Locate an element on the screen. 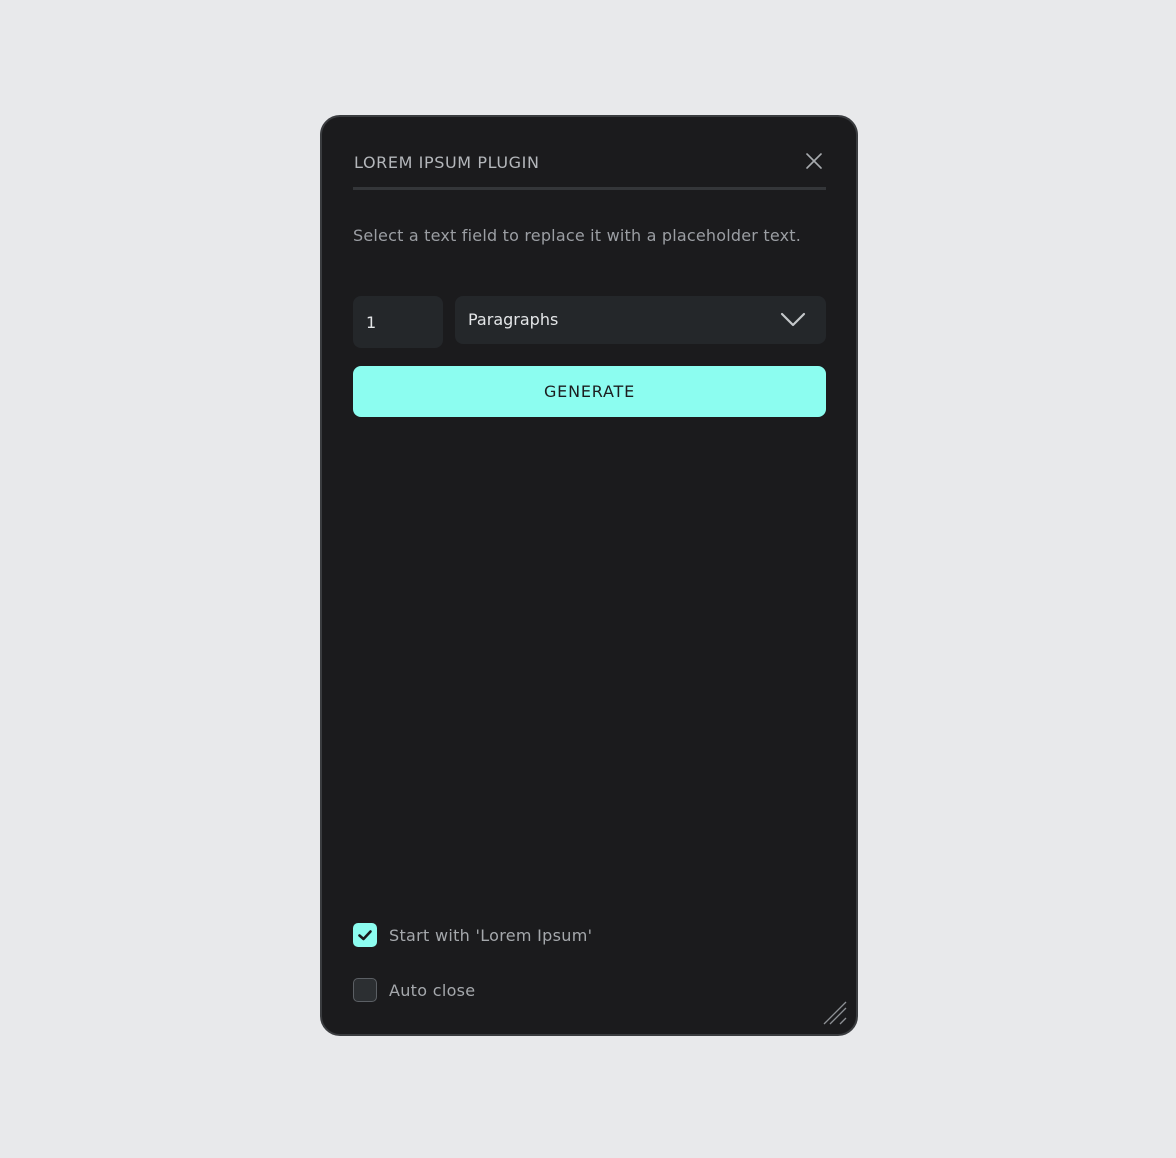  unit-dropdown-value: Paragraphs is located at coordinates (513, 319).